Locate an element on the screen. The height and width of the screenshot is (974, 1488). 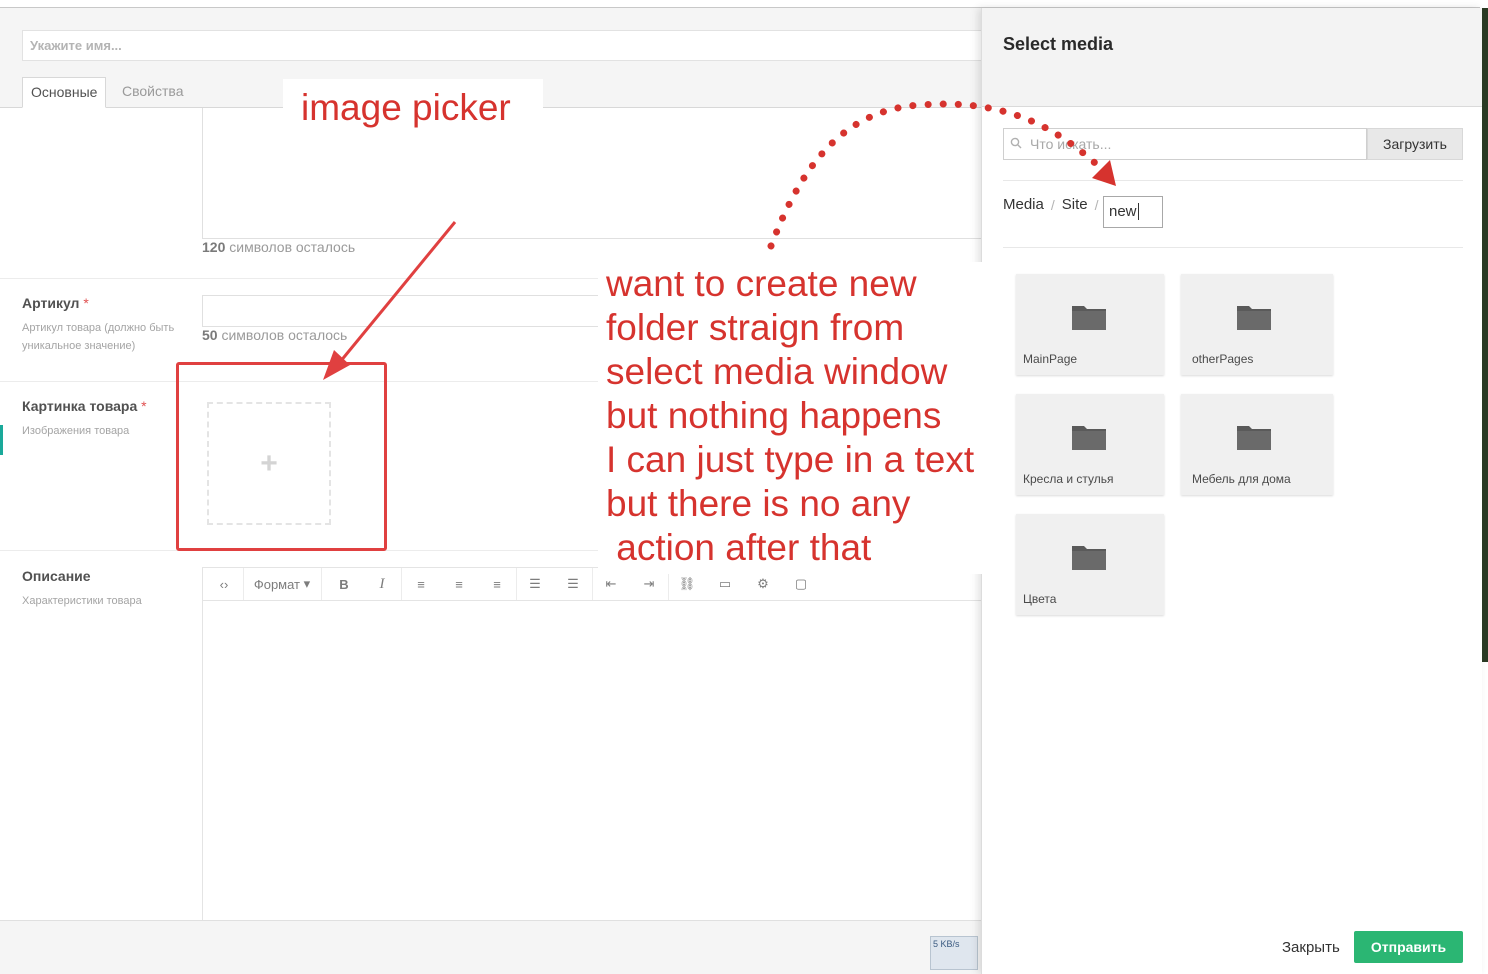
network-speed-label: 5 KB/s is located at coordinates (946, 944).